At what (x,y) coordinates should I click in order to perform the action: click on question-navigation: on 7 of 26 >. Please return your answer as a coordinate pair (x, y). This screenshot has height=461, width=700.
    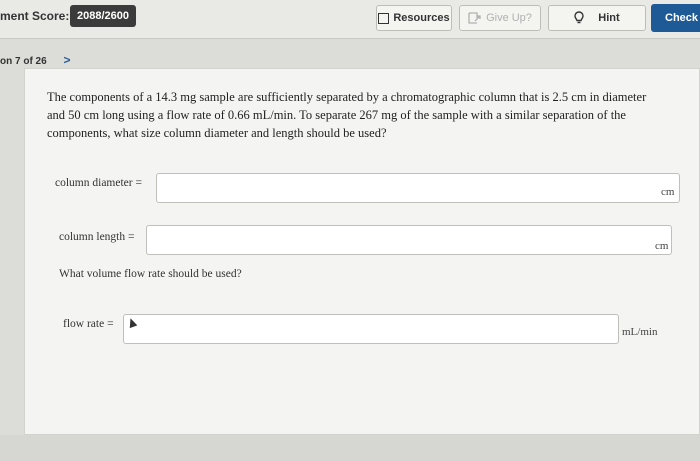
    Looking at the image, I should click on (35, 60).